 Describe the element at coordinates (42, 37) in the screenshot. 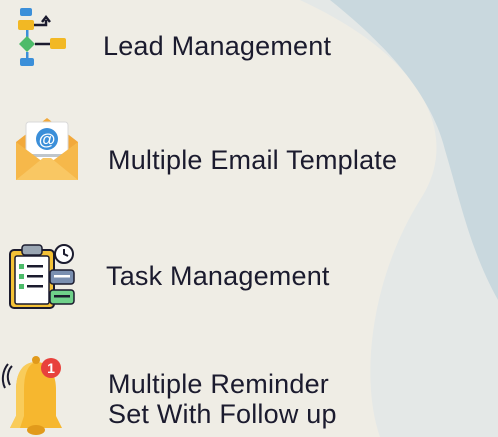

I see `flowchart-icon` at that location.